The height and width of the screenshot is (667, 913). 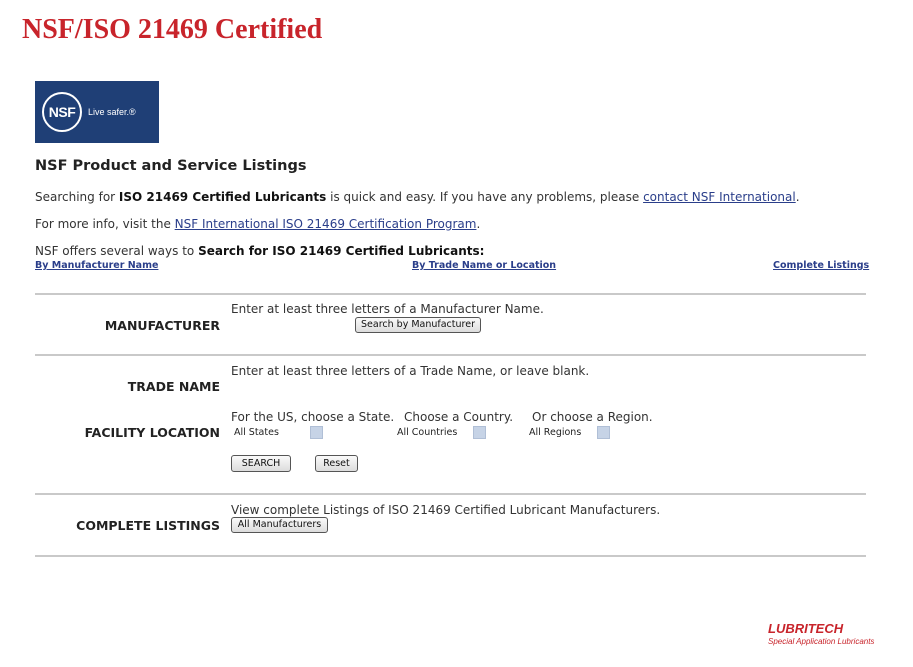 What do you see at coordinates (256, 432) in the screenshot?
I see `state-select-value: All States` at bounding box center [256, 432].